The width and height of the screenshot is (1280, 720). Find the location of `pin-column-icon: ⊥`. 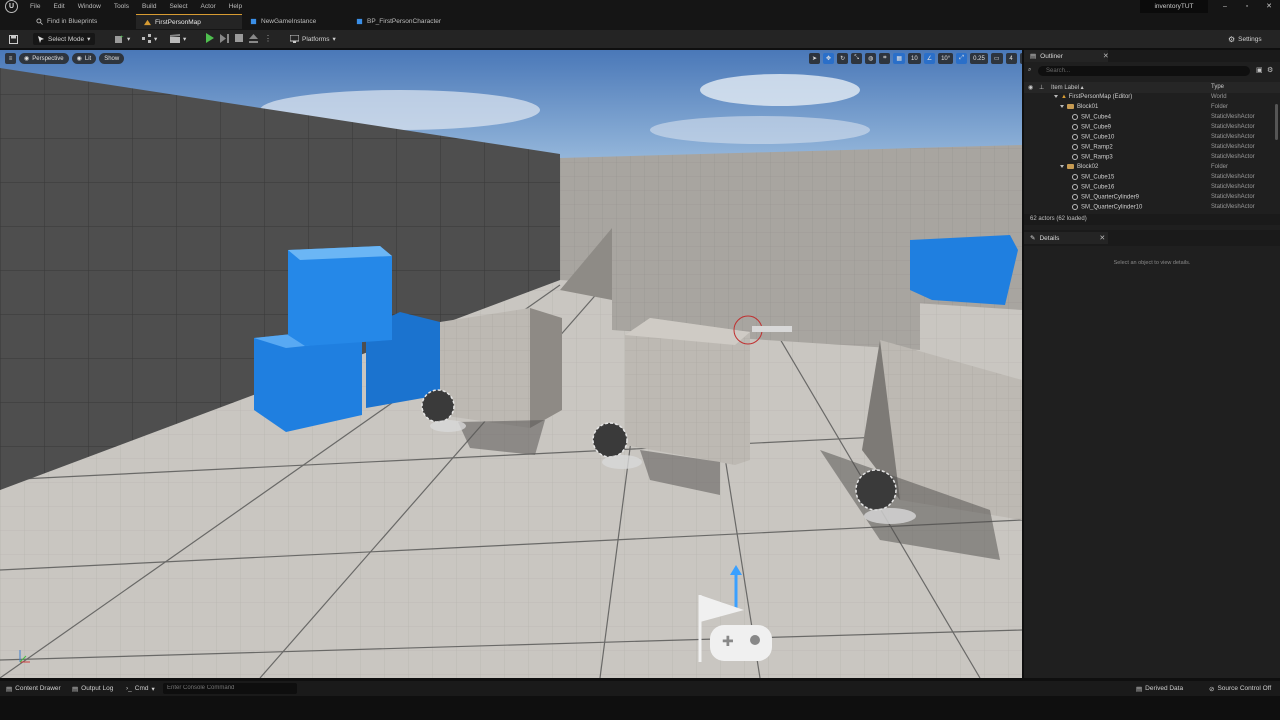

pin-column-icon: ⊥ is located at coordinates (1041, 87).